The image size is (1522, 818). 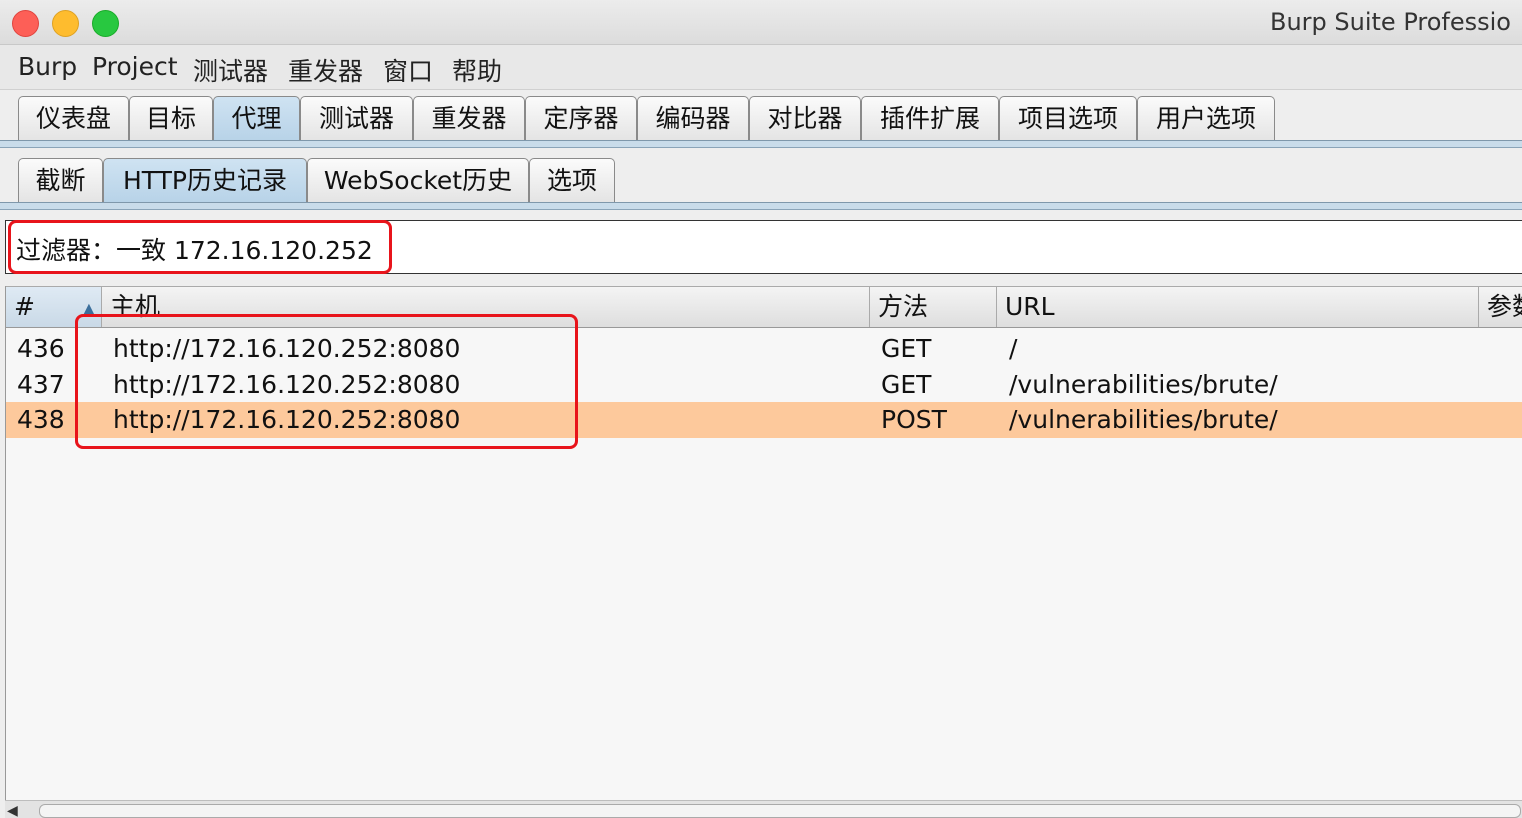 What do you see at coordinates (477, 70) in the screenshot?
I see `menu-help: 帮助` at bounding box center [477, 70].